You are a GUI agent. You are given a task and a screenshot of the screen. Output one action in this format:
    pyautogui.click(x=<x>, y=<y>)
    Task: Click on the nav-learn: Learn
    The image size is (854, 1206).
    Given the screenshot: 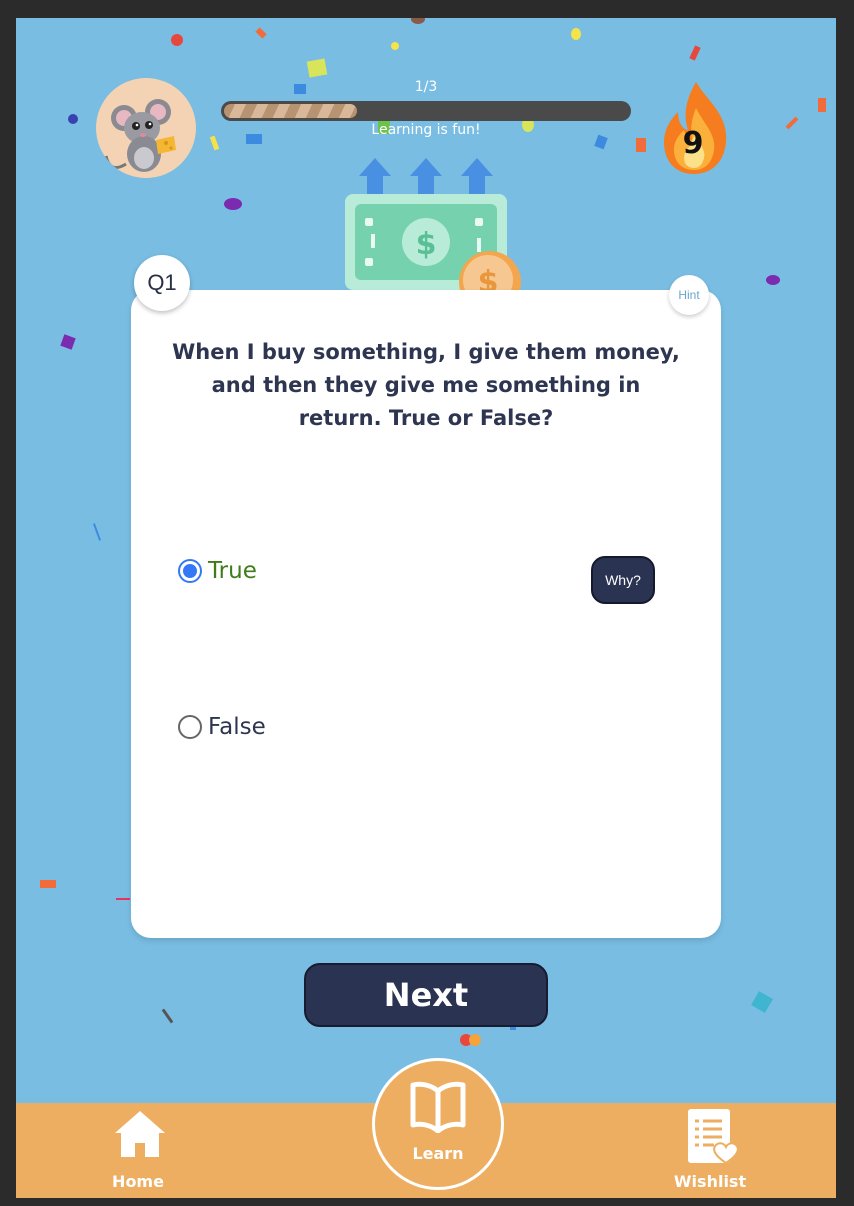 What is the action you would take?
    pyautogui.click(x=438, y=1124)
    